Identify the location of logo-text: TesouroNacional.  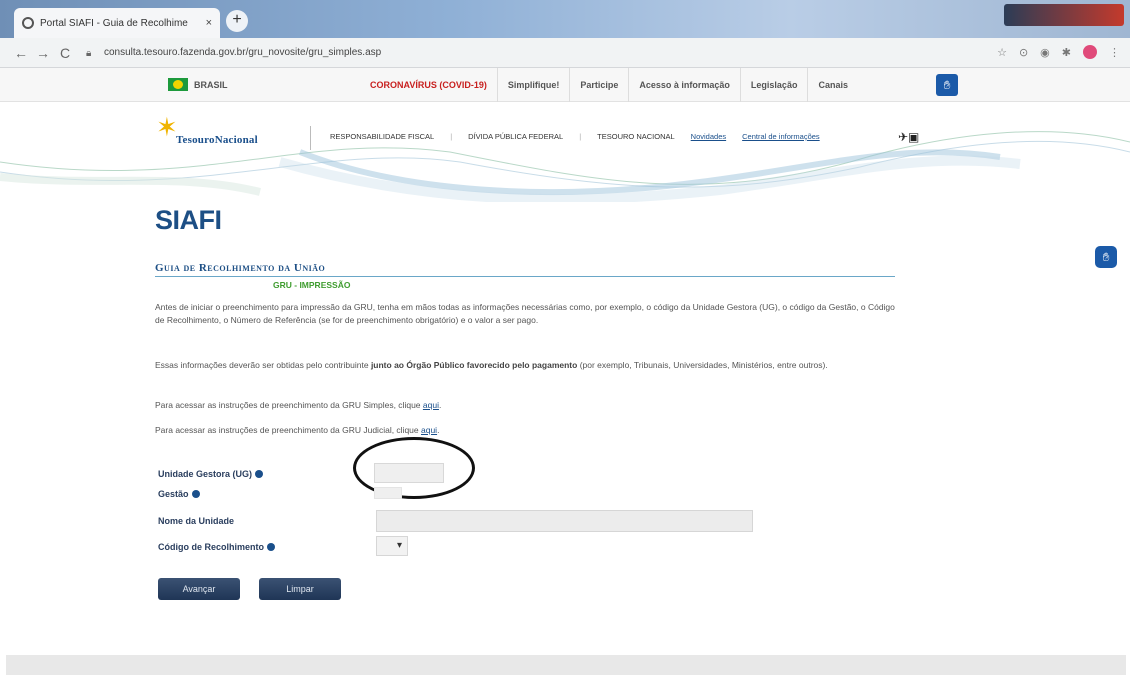
(217, 140).